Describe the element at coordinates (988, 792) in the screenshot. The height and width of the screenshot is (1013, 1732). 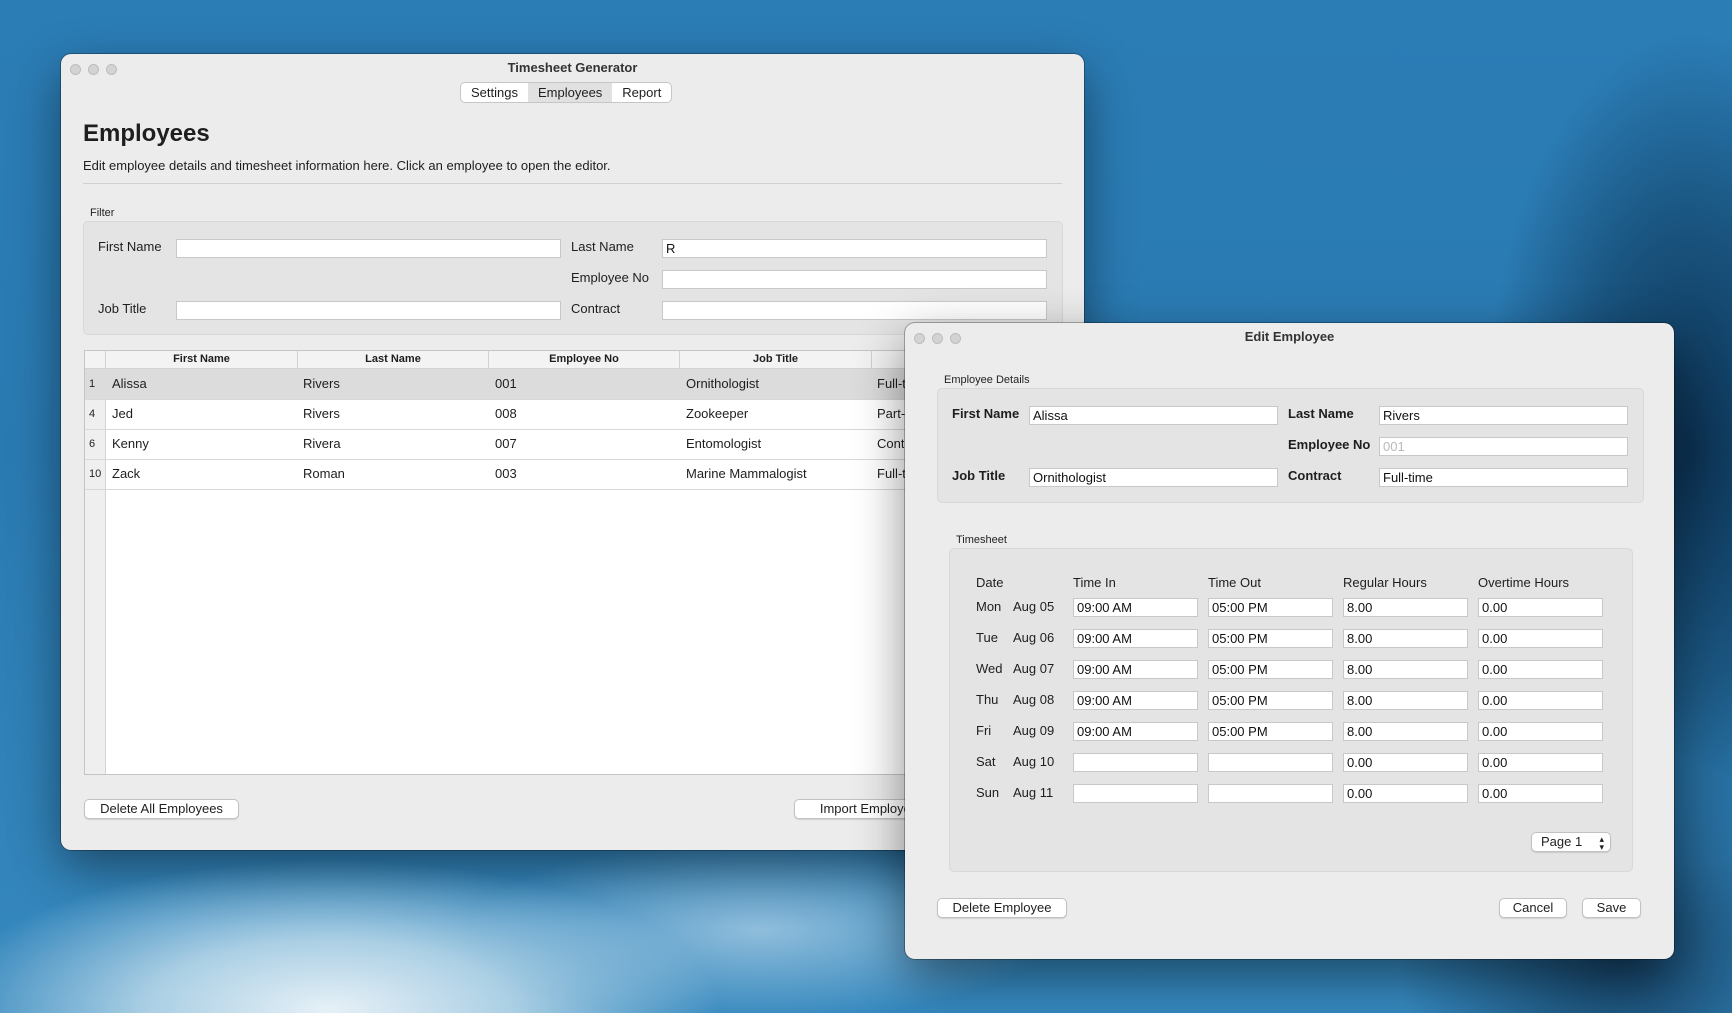
I see `day-label: Sun` at that location.